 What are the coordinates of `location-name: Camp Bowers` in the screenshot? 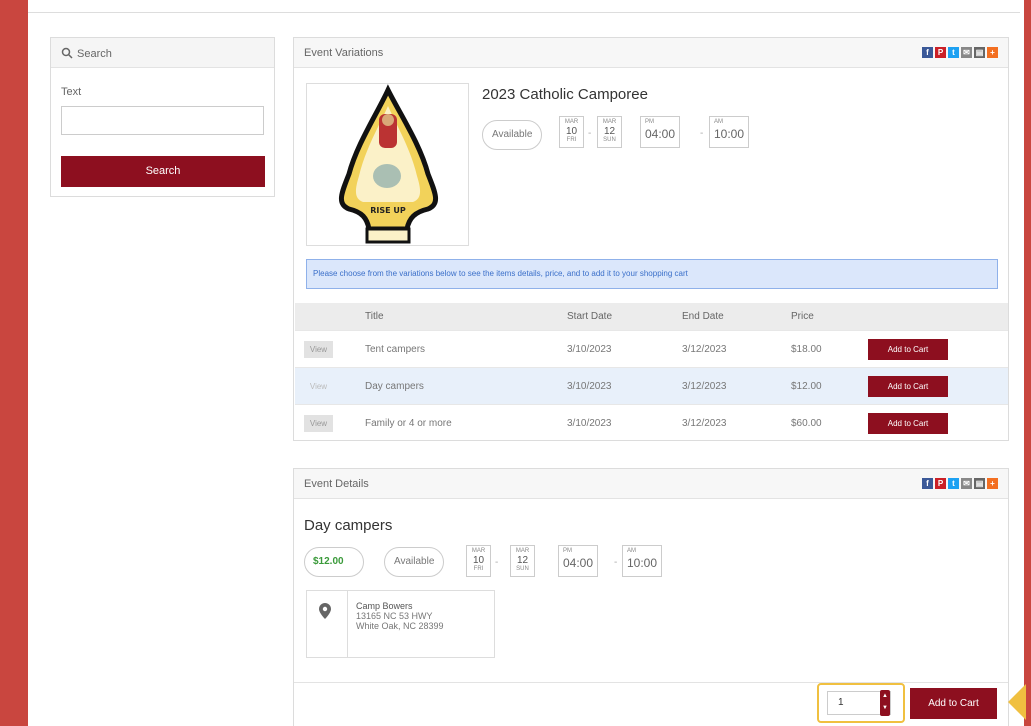 It's located at (384, 606).